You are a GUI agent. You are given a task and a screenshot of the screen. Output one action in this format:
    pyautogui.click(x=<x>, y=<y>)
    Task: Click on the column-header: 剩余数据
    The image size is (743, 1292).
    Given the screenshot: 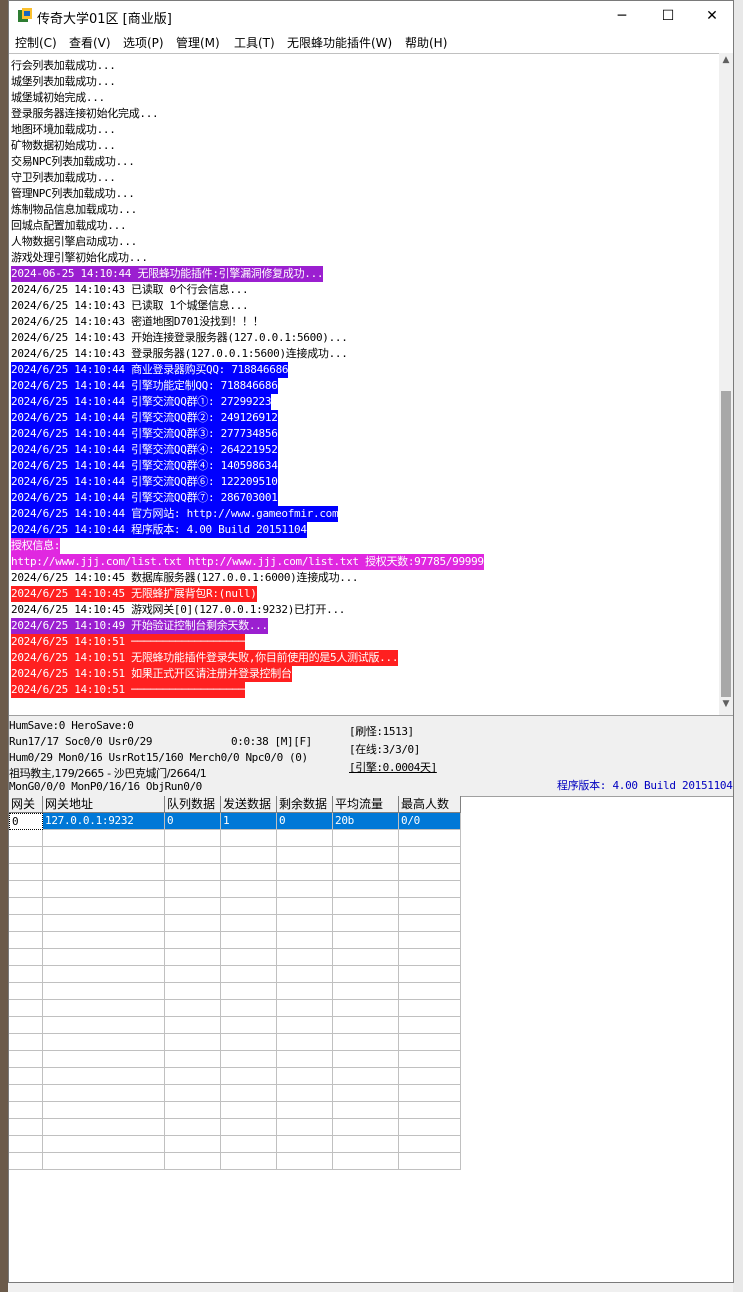 What is the action you would take?
    pyautogui.click(x=305, y=804)
    